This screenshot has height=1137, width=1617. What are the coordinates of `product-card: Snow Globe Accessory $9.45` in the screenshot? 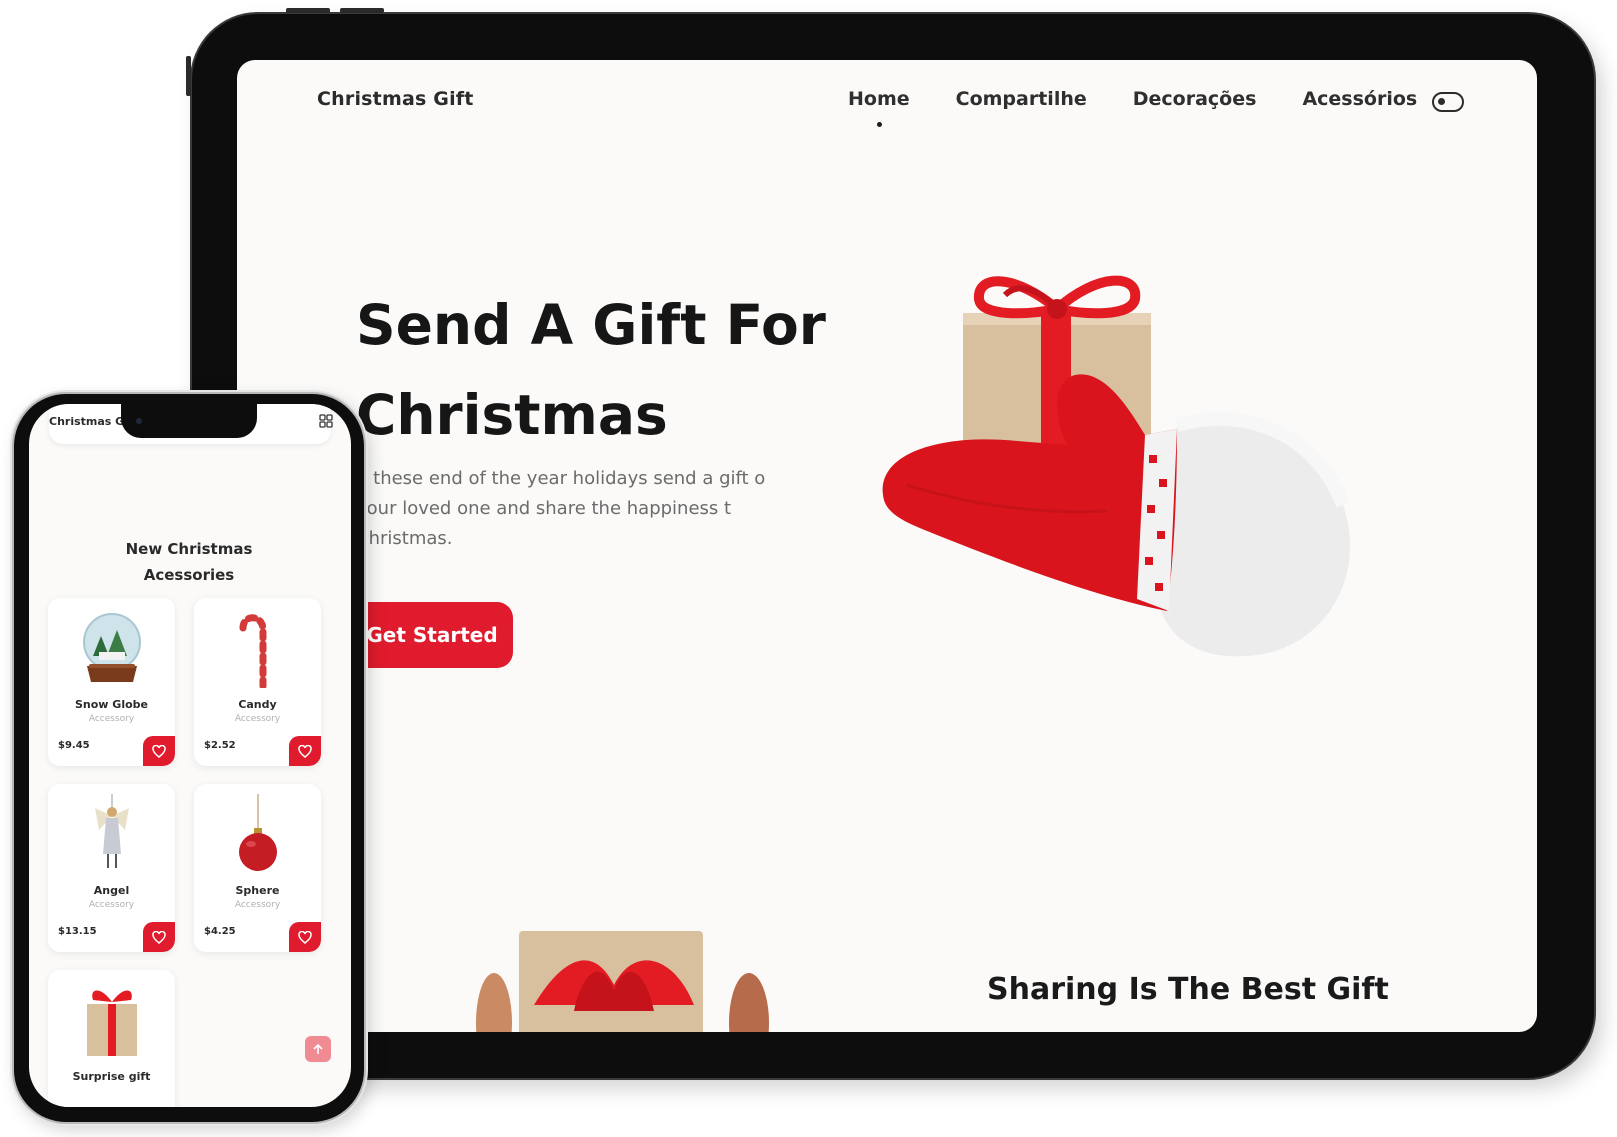 It's located at (111, 682).